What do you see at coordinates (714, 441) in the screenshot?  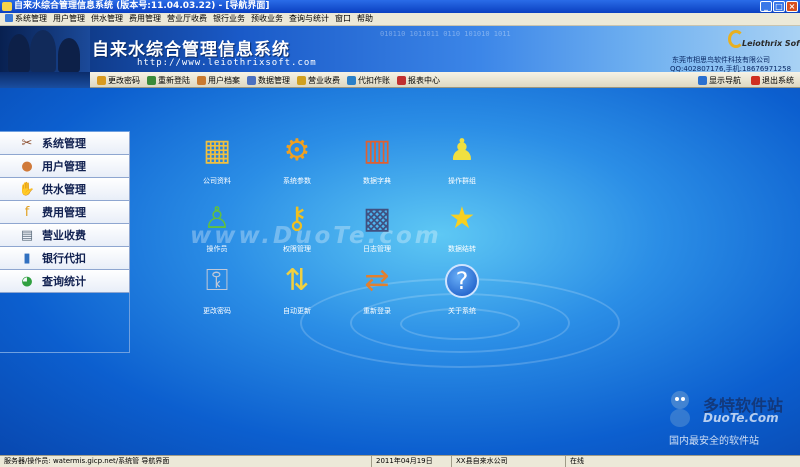 I see `duote-slogan: 国内最安全的软件站` at bounding box center [714, 441].